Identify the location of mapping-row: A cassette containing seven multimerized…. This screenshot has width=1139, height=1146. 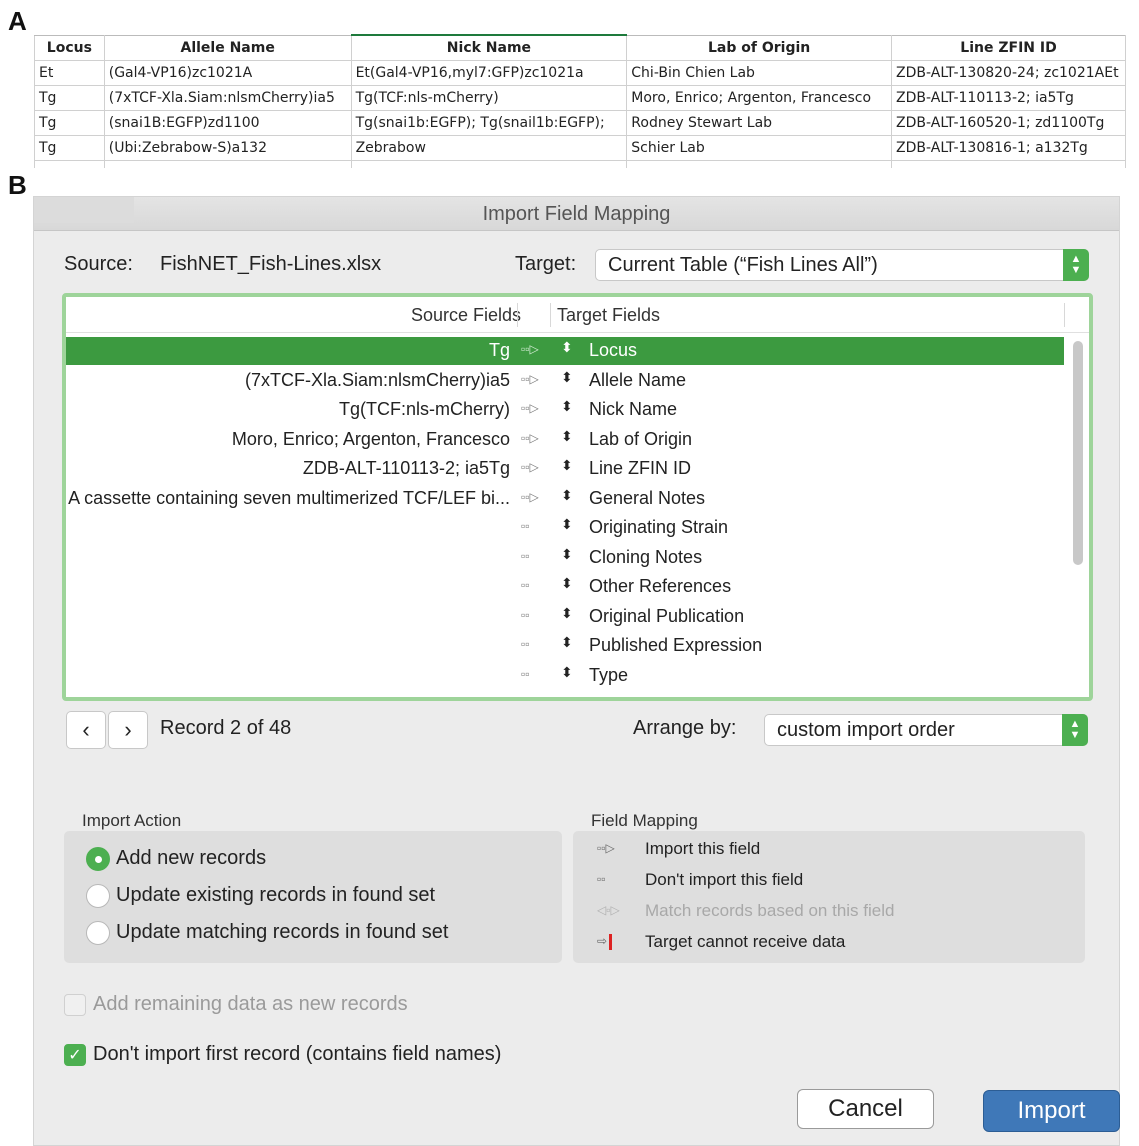
(565, 499).